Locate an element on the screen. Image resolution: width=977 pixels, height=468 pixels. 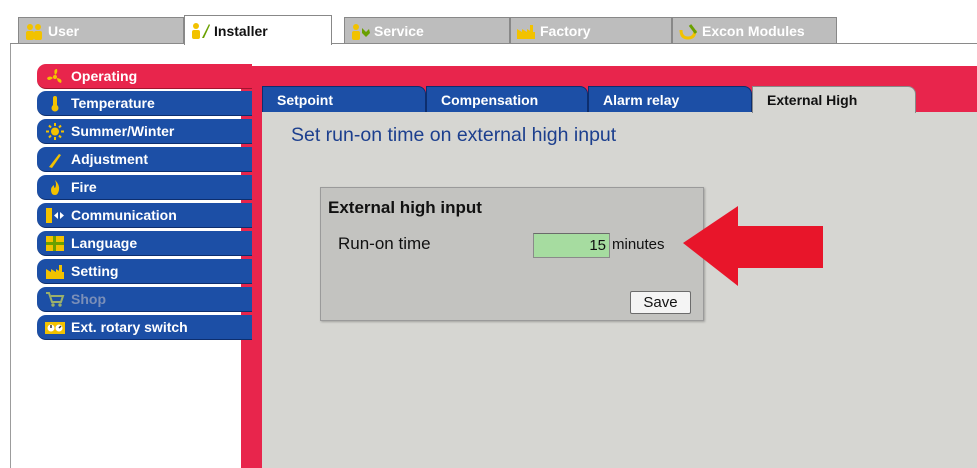
sidebar-item-summer-winter: Summer/Winter is located at coordinates (144, 131).